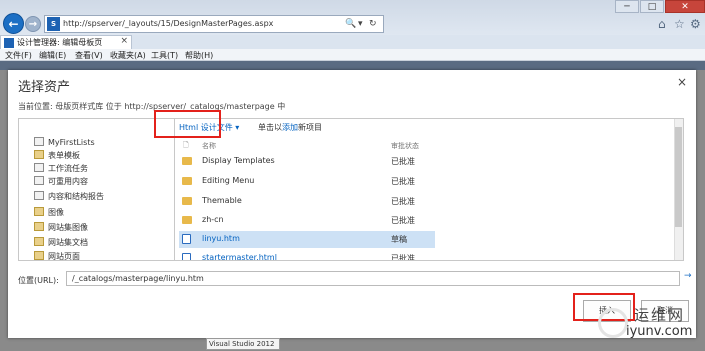 This screenshot has height=351, width=705. I want to click on file-row: Themable 已批准, so click(307, 201).